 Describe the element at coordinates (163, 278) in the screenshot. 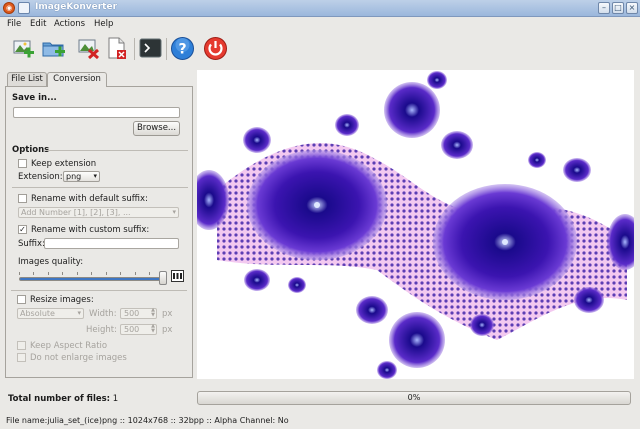

I see `quality-slider-handle` at that location.